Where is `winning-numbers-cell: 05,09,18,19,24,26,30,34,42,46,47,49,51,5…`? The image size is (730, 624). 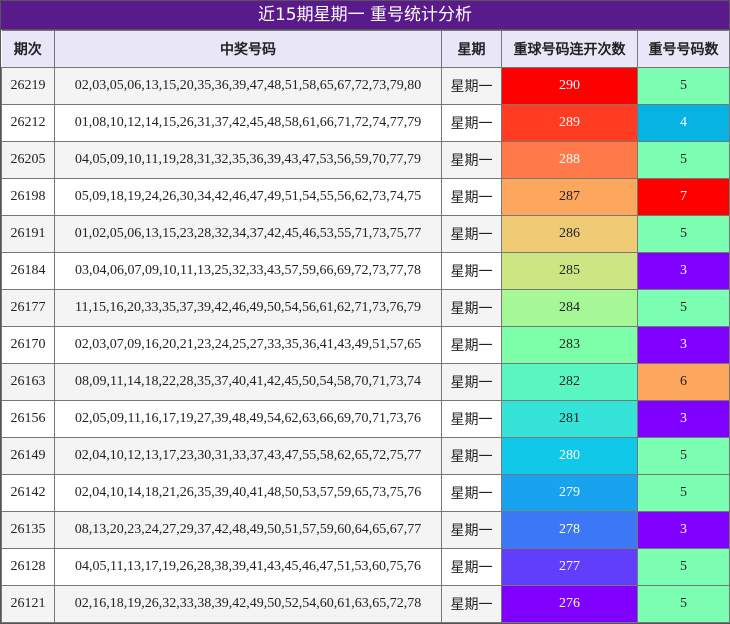 winning-numbers-cell: 05,09,18,19,24,26,30,34,42,46,47,49,51,5… is located at coordinates (248, 197).